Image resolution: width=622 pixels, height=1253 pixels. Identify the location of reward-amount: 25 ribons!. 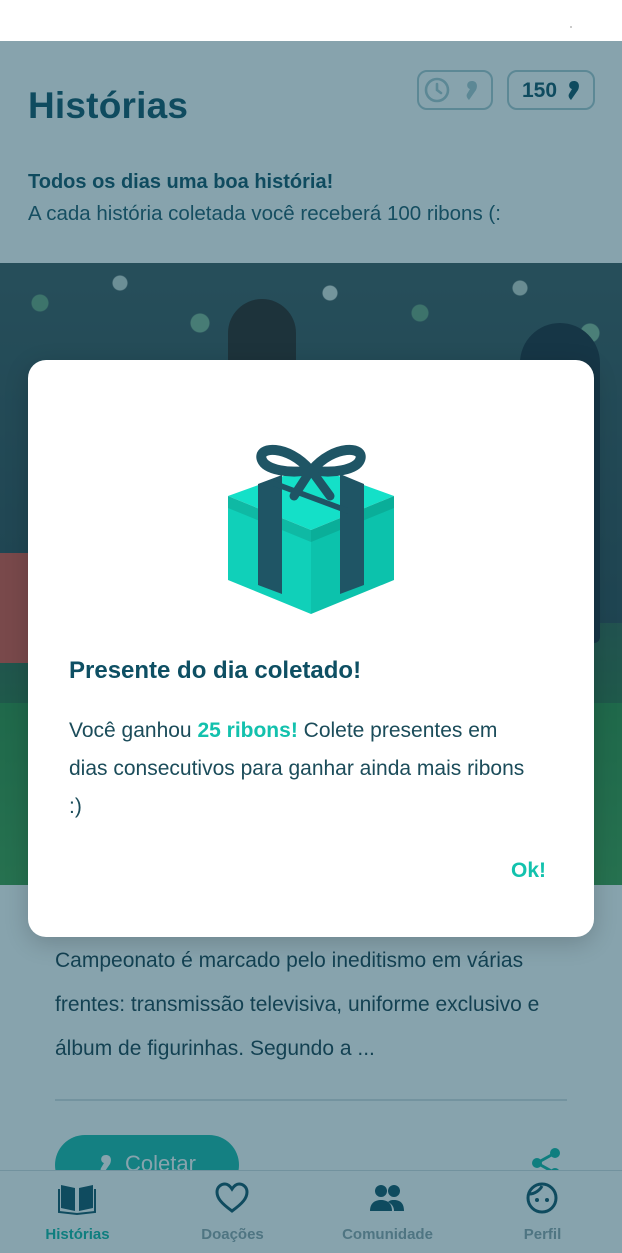
(247, 730).